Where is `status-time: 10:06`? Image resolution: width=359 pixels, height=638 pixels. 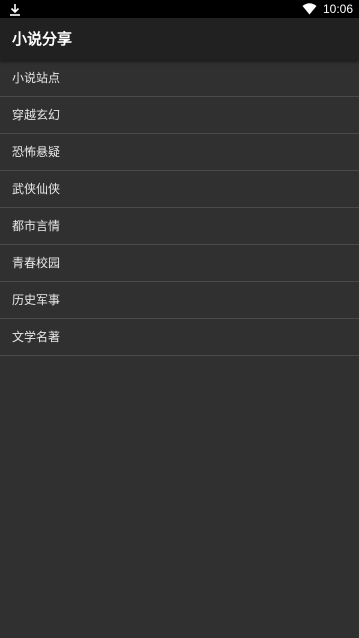 status-time: 10:06 is located at coordinates (337, 9).